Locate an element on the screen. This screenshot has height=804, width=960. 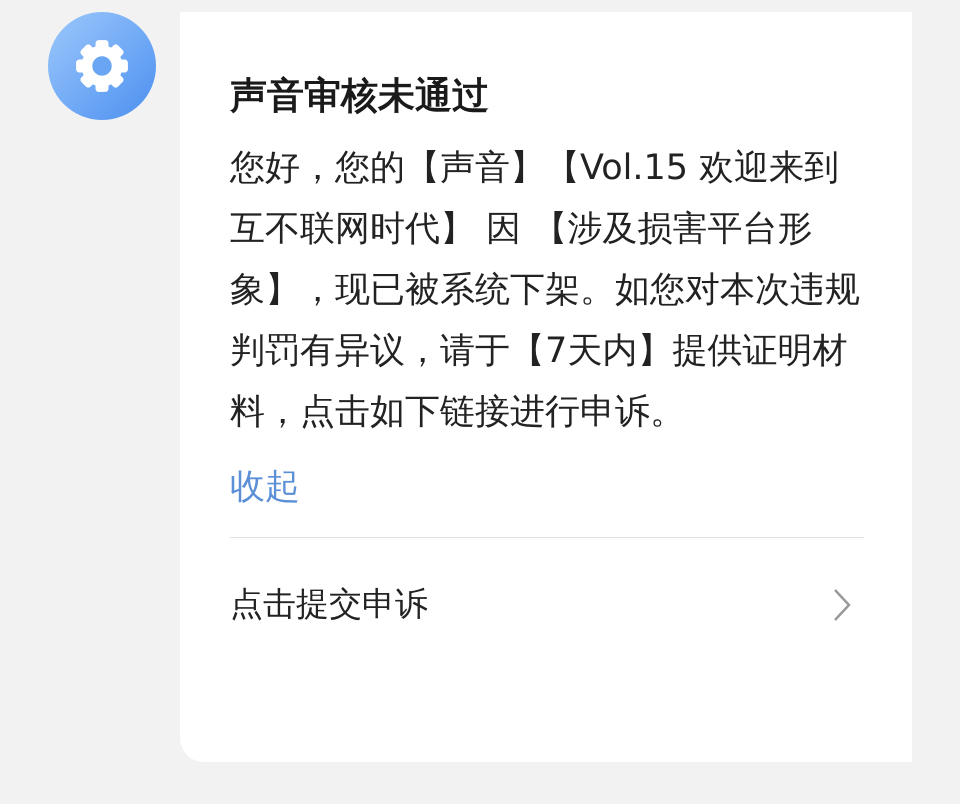
message-title: 声音审核未通过 is located at coordinates (360, 96).